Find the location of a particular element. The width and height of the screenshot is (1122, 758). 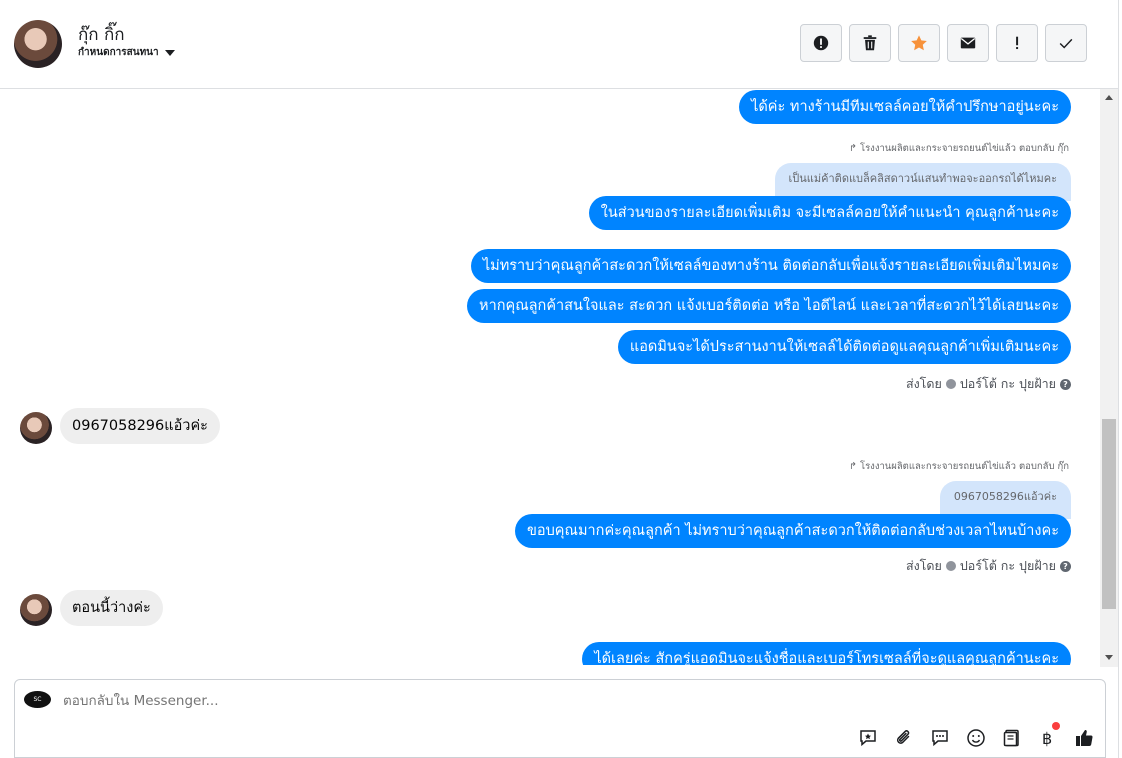

star-icon is located at coordinates (919, 43).